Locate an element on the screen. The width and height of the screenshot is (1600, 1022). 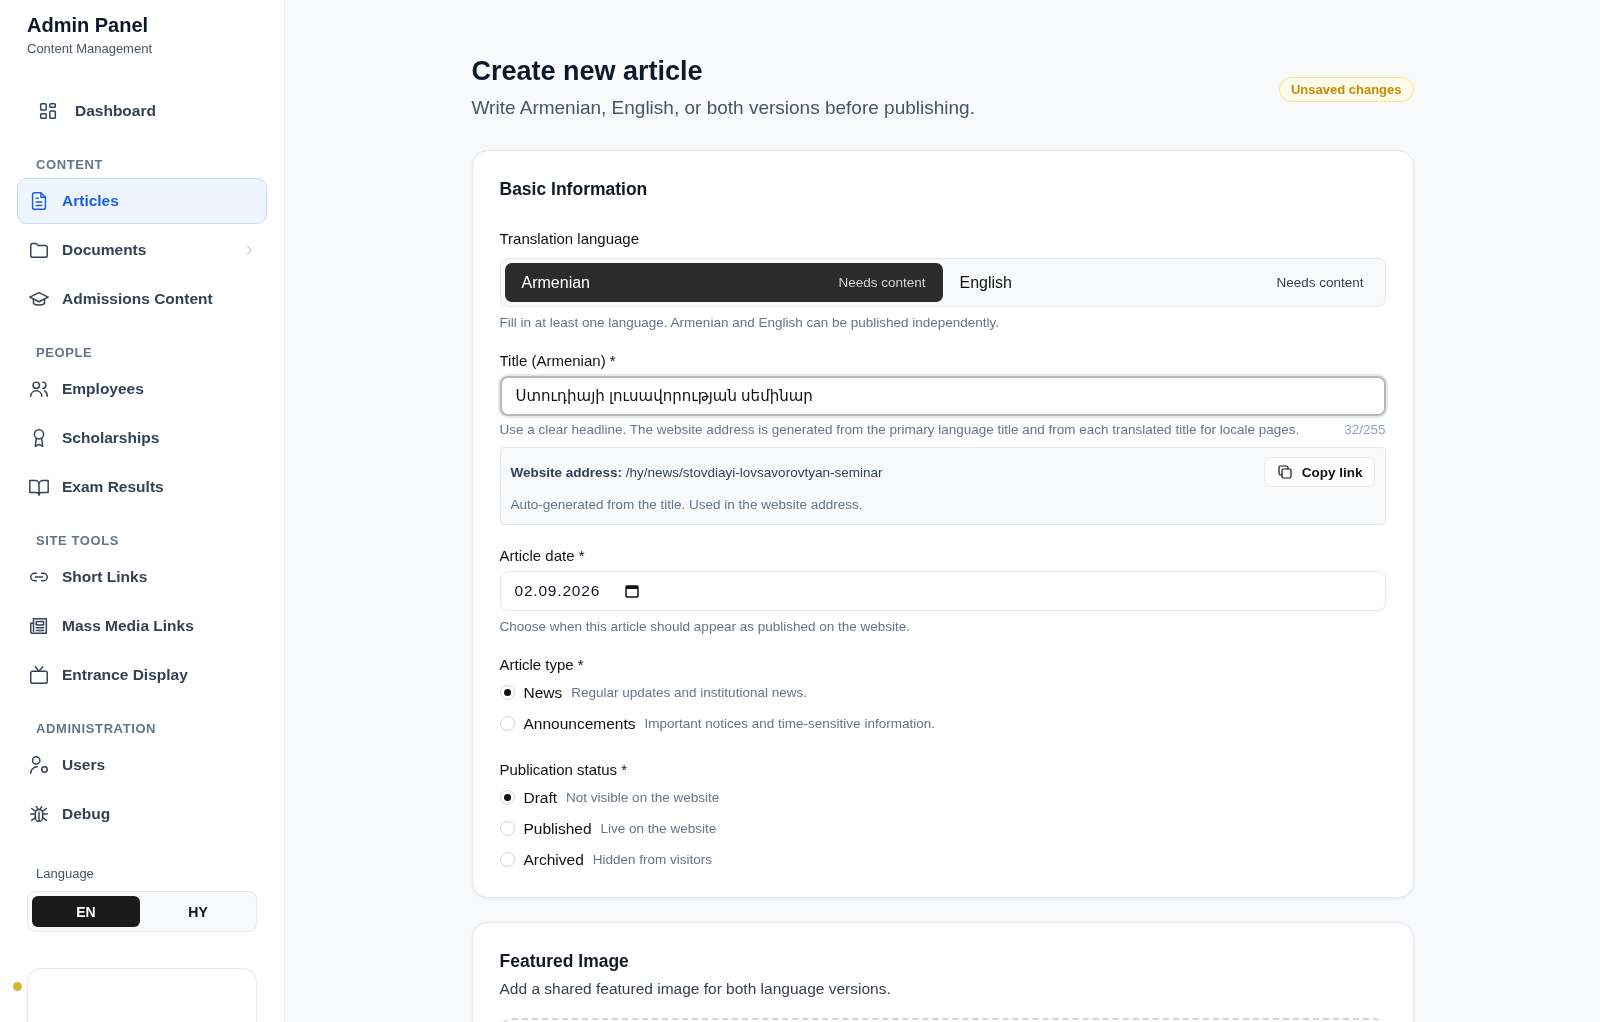
grid-icon is located at coordinates (48, 111).